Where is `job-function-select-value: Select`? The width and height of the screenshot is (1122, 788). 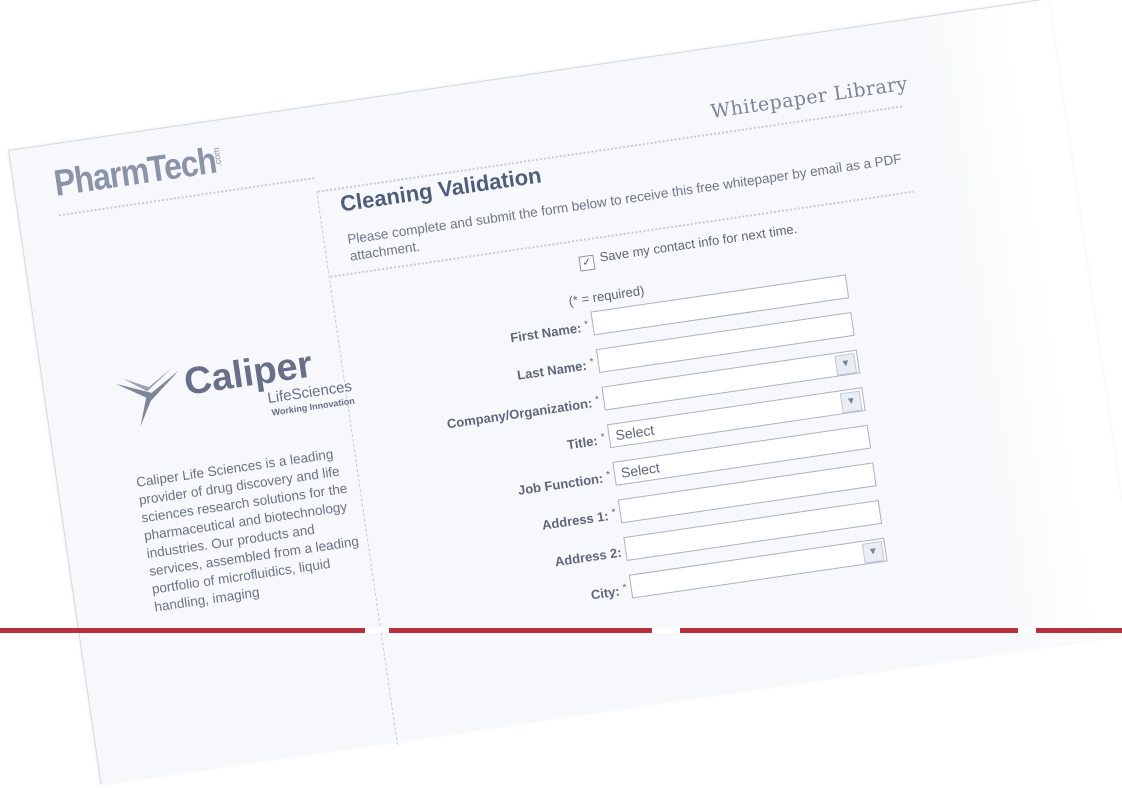 job-function-select-value: Select is located at coordinates (640, 470).